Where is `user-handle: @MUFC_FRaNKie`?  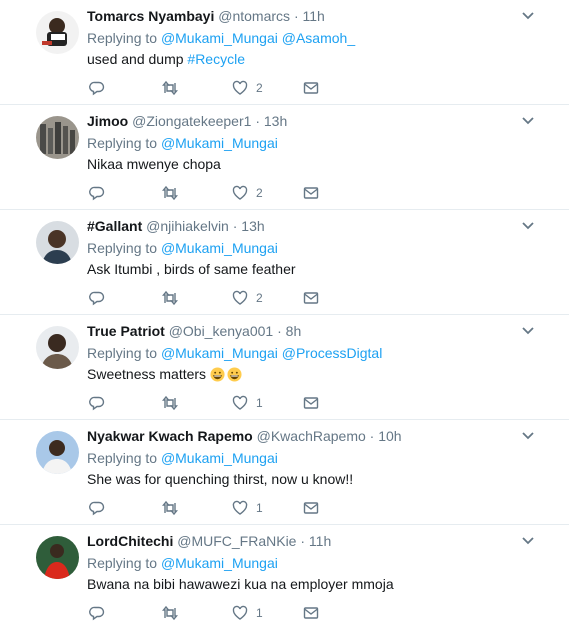 user-handle: @MUFC_FRaNKie is located at coordinates (236, 541).